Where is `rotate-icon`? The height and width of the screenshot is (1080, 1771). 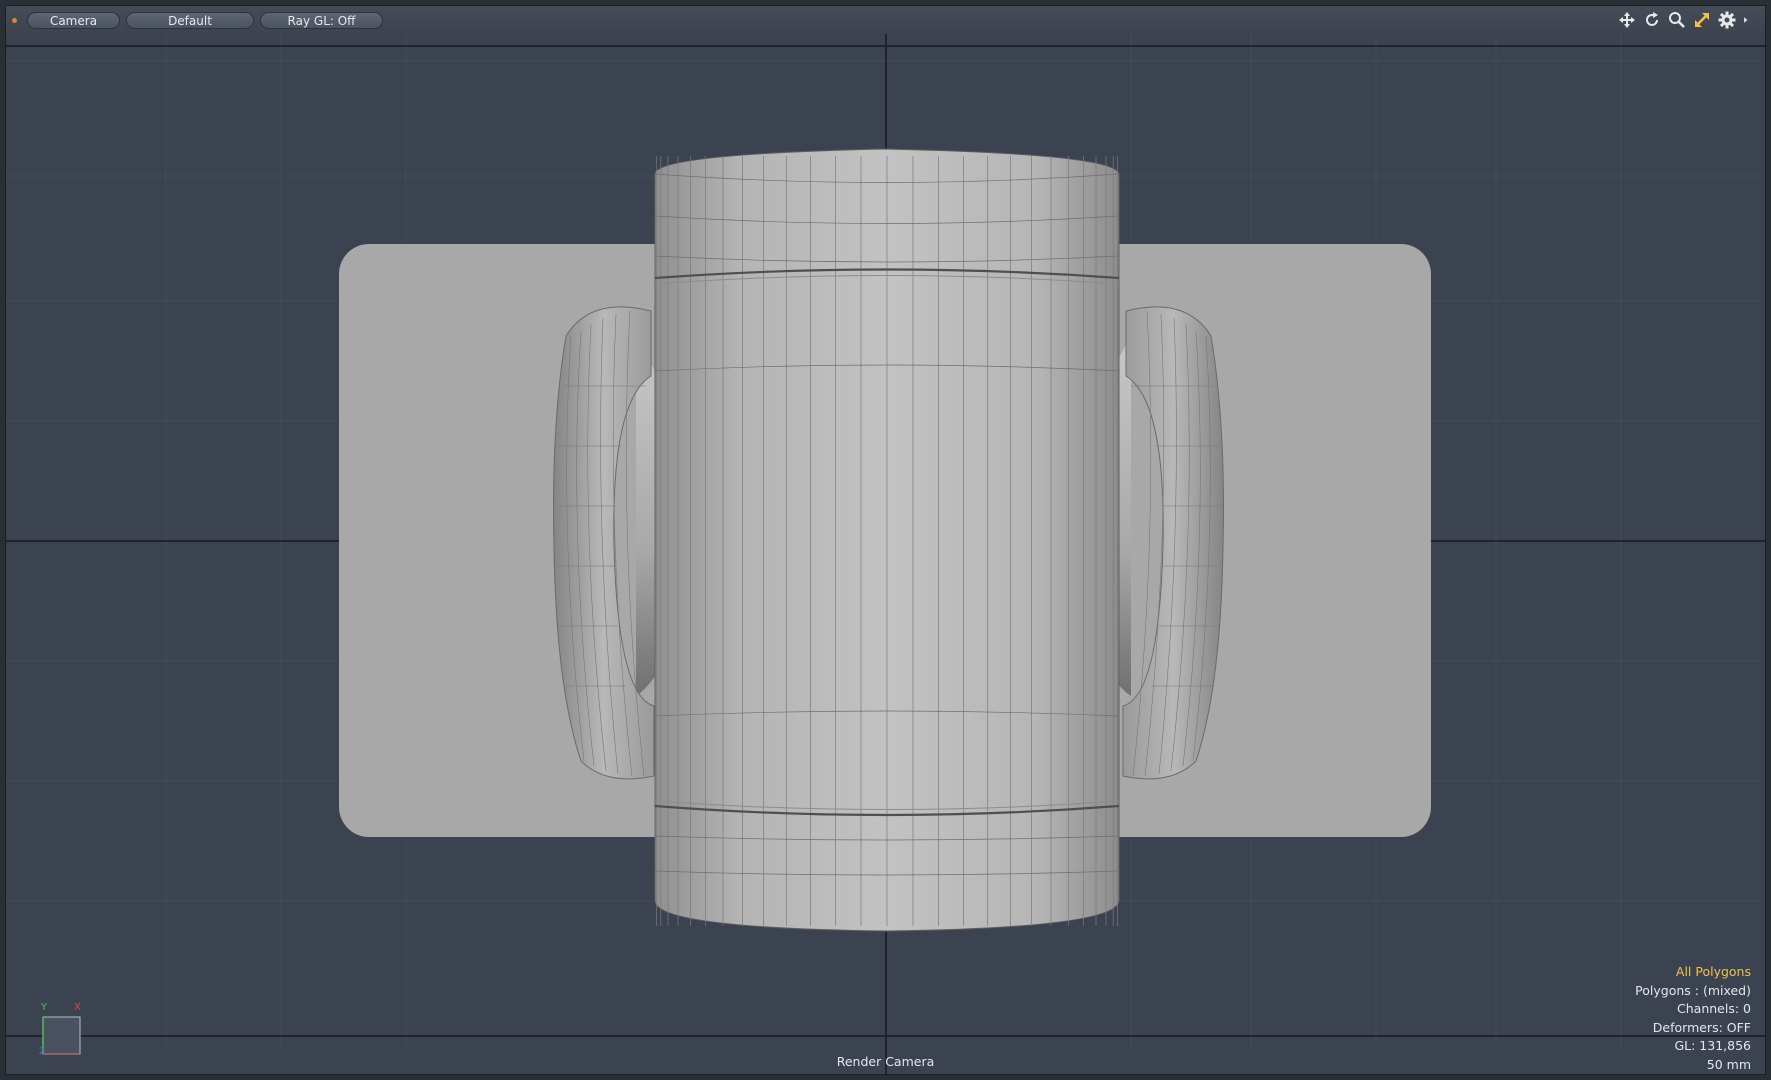 rotate-icon is located at coordinates (1652, 20).